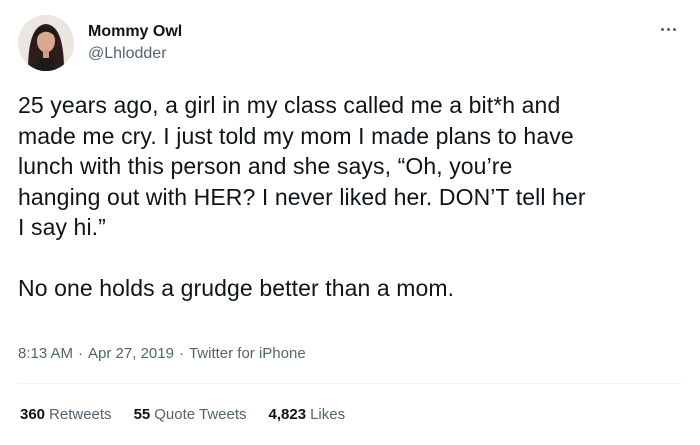 Image resolution: width=700 pixels, height=445 pixels. I want to click on tweet-meta: 8:13 AM · Apr 27, 2019 · Twitter for iPhone, so click(162, 354).